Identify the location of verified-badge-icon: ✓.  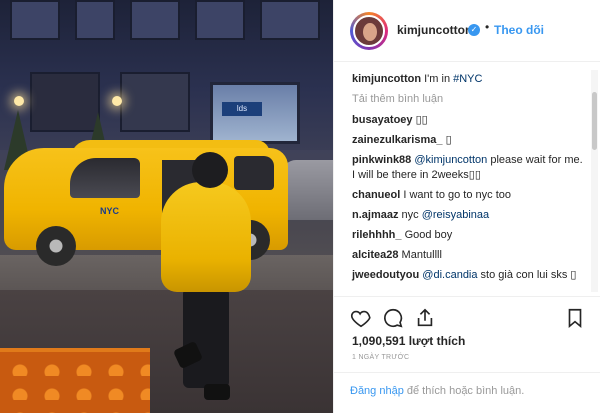
(474, 30).